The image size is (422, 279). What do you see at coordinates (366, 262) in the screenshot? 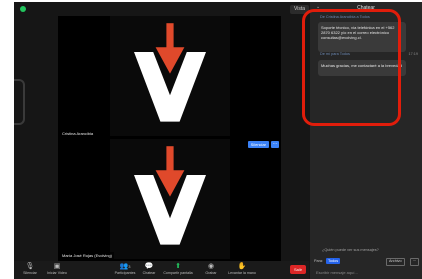
I see `recipient-row: Para: Todos Archivo ···` at bounding box center [366, 262].